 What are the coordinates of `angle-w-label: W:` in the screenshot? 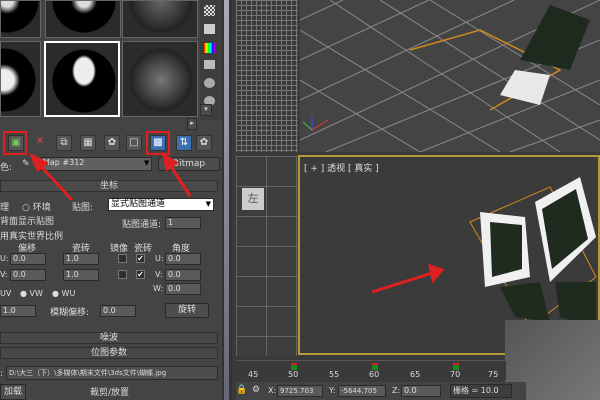 It's located at (158, 288).